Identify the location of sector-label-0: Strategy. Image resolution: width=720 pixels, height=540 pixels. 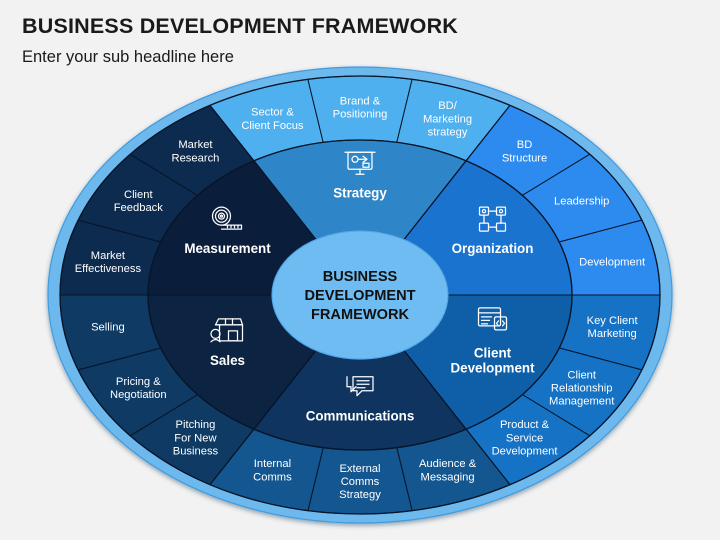
(360, 192).